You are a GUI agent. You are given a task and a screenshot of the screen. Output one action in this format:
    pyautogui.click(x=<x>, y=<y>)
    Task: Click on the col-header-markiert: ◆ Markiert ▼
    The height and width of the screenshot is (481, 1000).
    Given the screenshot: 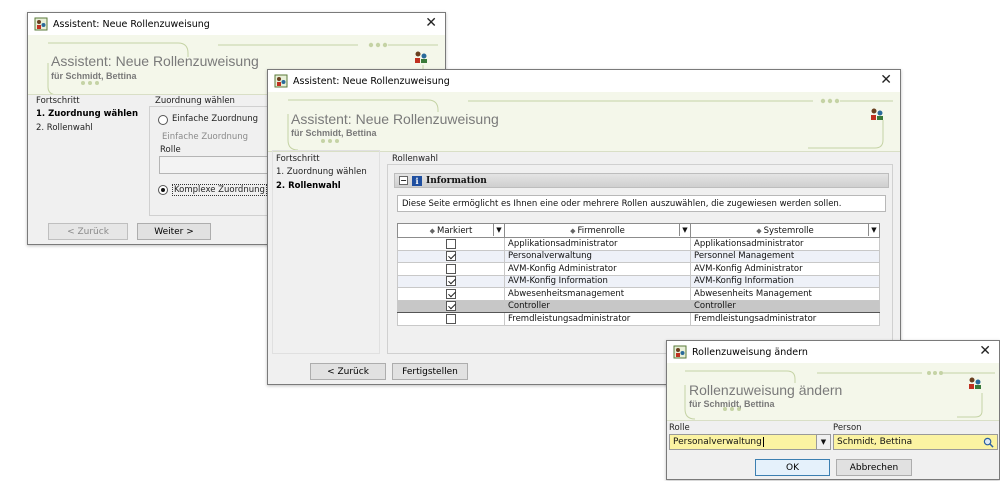 What is the action you would take?
    pyautogui.click(x=451, y=230)
    